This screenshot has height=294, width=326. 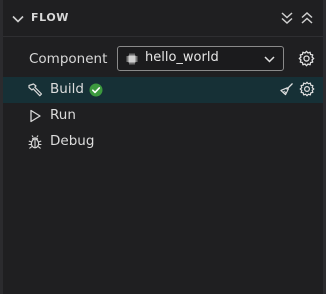 What do you see at coordinates (307, 18) in the screenshot?
I see `double-chevron-up-icon` at bounding box center [307, 18].